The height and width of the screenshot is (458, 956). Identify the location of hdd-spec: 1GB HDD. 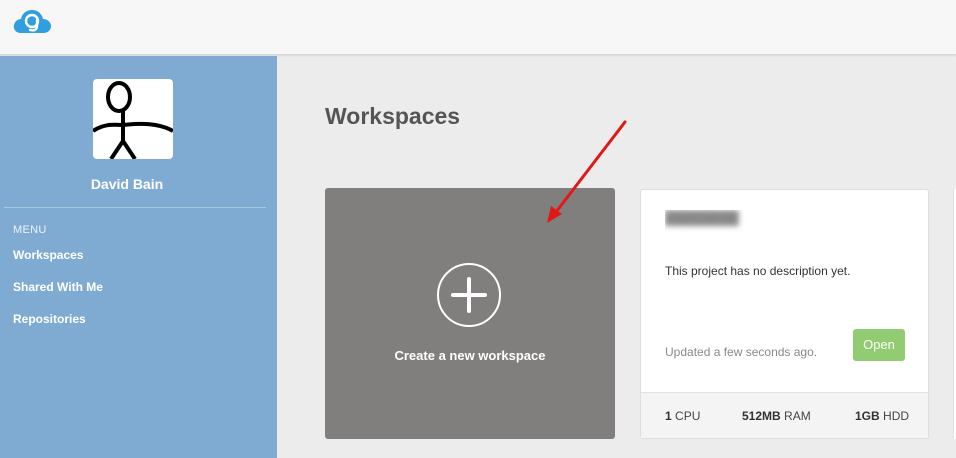
(882, 416).